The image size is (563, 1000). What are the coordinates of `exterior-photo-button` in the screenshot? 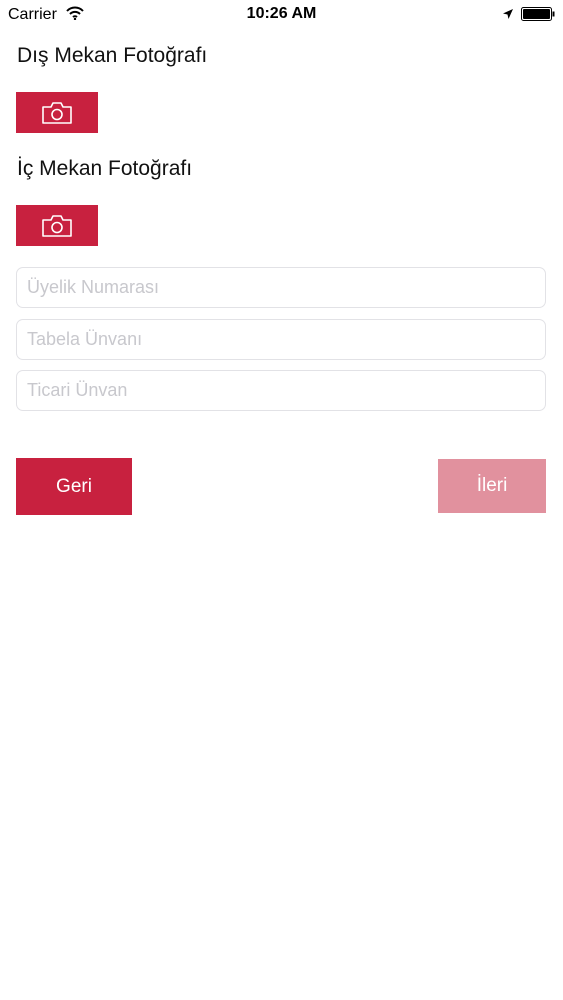 It's located at (57, 112).